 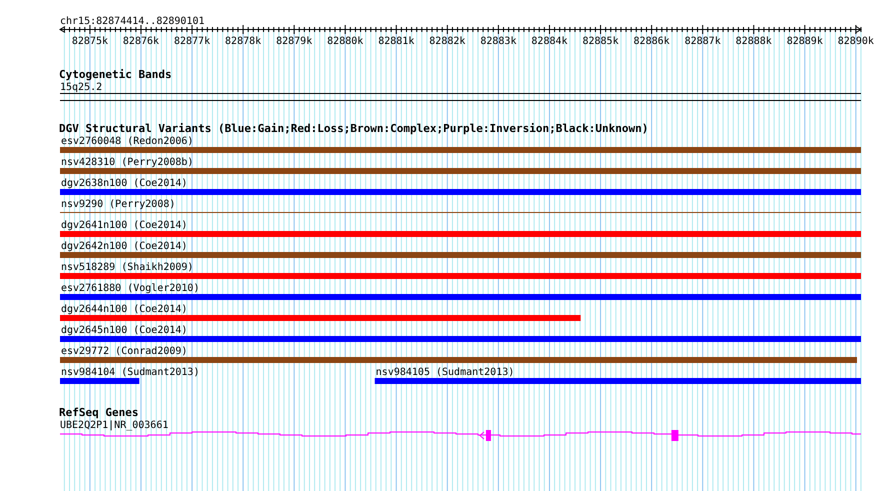 What do you see at coordinates (396, 41) in the screenshot?
I see `ruler-tick-label: 82881k` at bounding box center [396, 41].